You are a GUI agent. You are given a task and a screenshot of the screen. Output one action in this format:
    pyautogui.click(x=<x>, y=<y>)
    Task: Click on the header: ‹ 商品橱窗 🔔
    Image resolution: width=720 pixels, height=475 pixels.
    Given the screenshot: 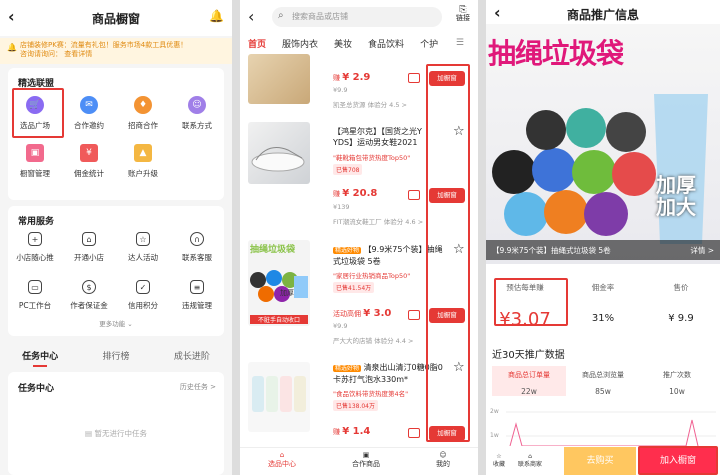 What is the action you would take?
    pyautogui.click(x=116, y=18)
    